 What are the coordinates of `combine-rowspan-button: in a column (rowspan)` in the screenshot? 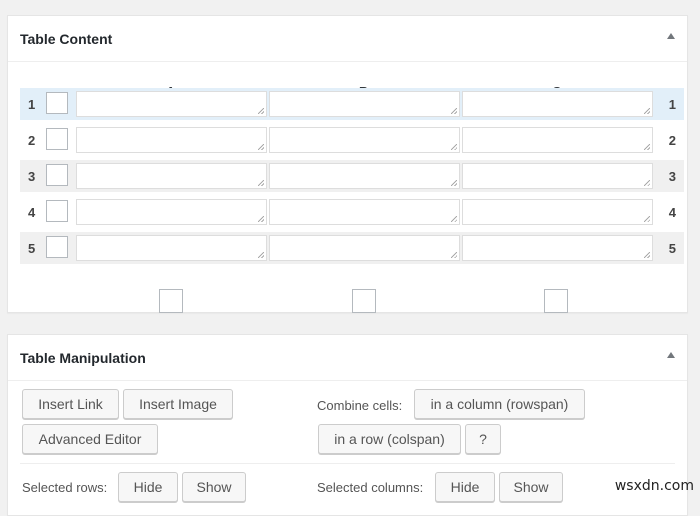 It's located at (499, 404).